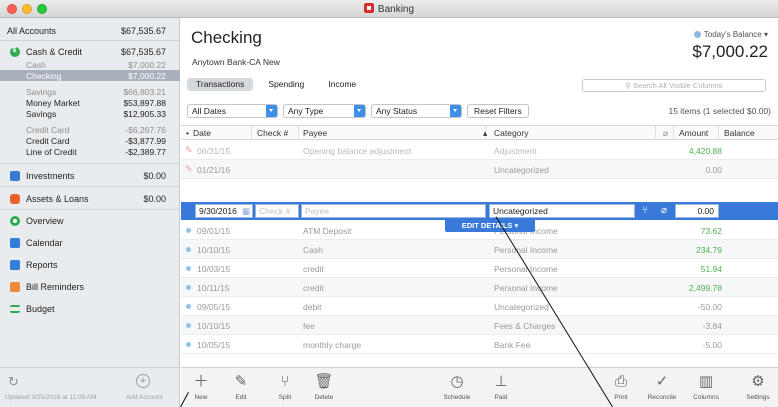  Describe the element at coordinates (324, 381) in the screenshot. I see `trash-icon: 🗑` at that location.